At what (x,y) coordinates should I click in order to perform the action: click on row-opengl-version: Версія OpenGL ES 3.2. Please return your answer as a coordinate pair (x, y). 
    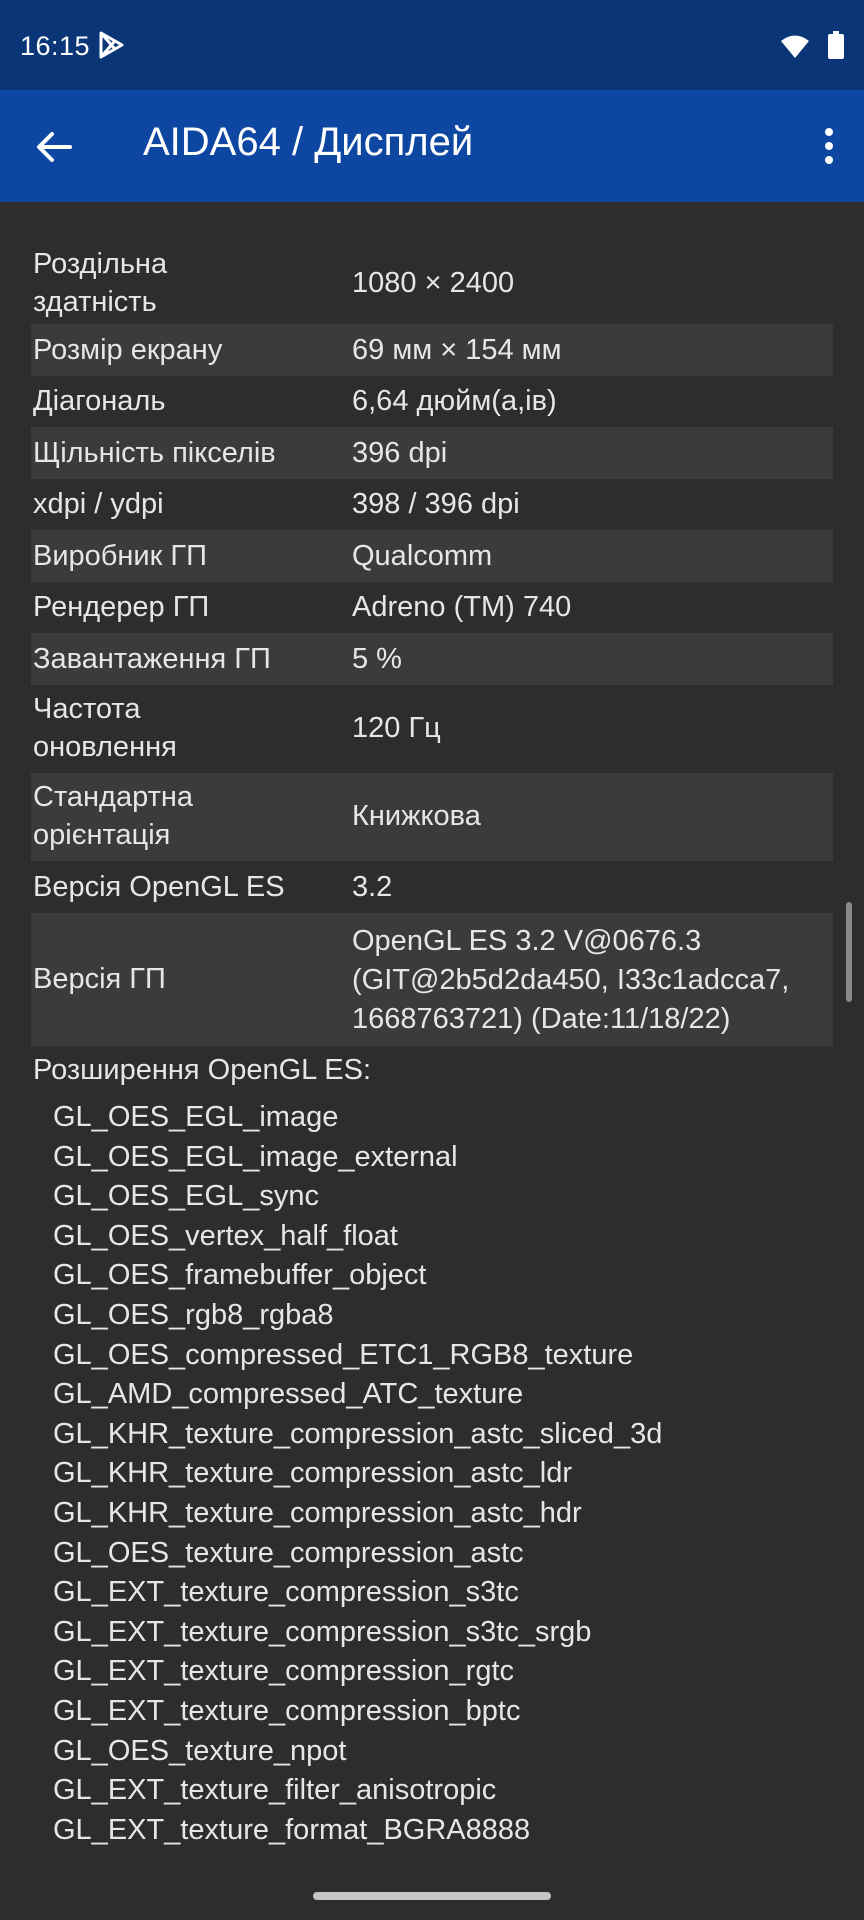
    Looking at the image, I should click on (432, 887).